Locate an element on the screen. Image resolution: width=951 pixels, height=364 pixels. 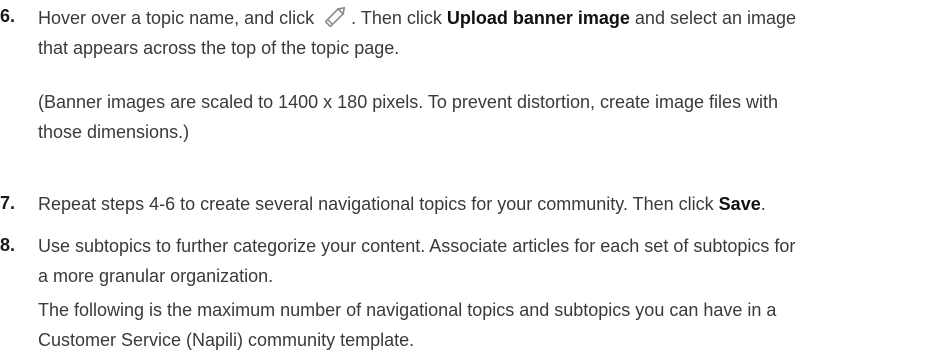
upload-banner-image-label: Upload banner image is located at coordinates (538, 18).